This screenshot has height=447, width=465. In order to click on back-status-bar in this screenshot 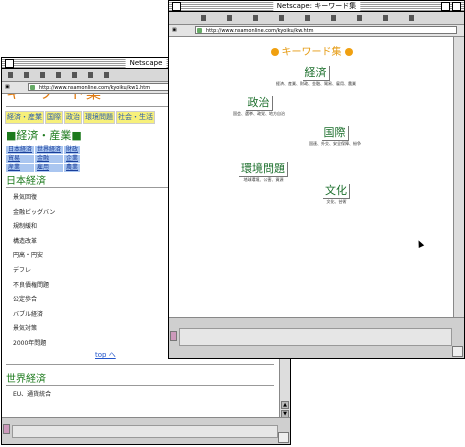, I will do `click(146, 430)`.